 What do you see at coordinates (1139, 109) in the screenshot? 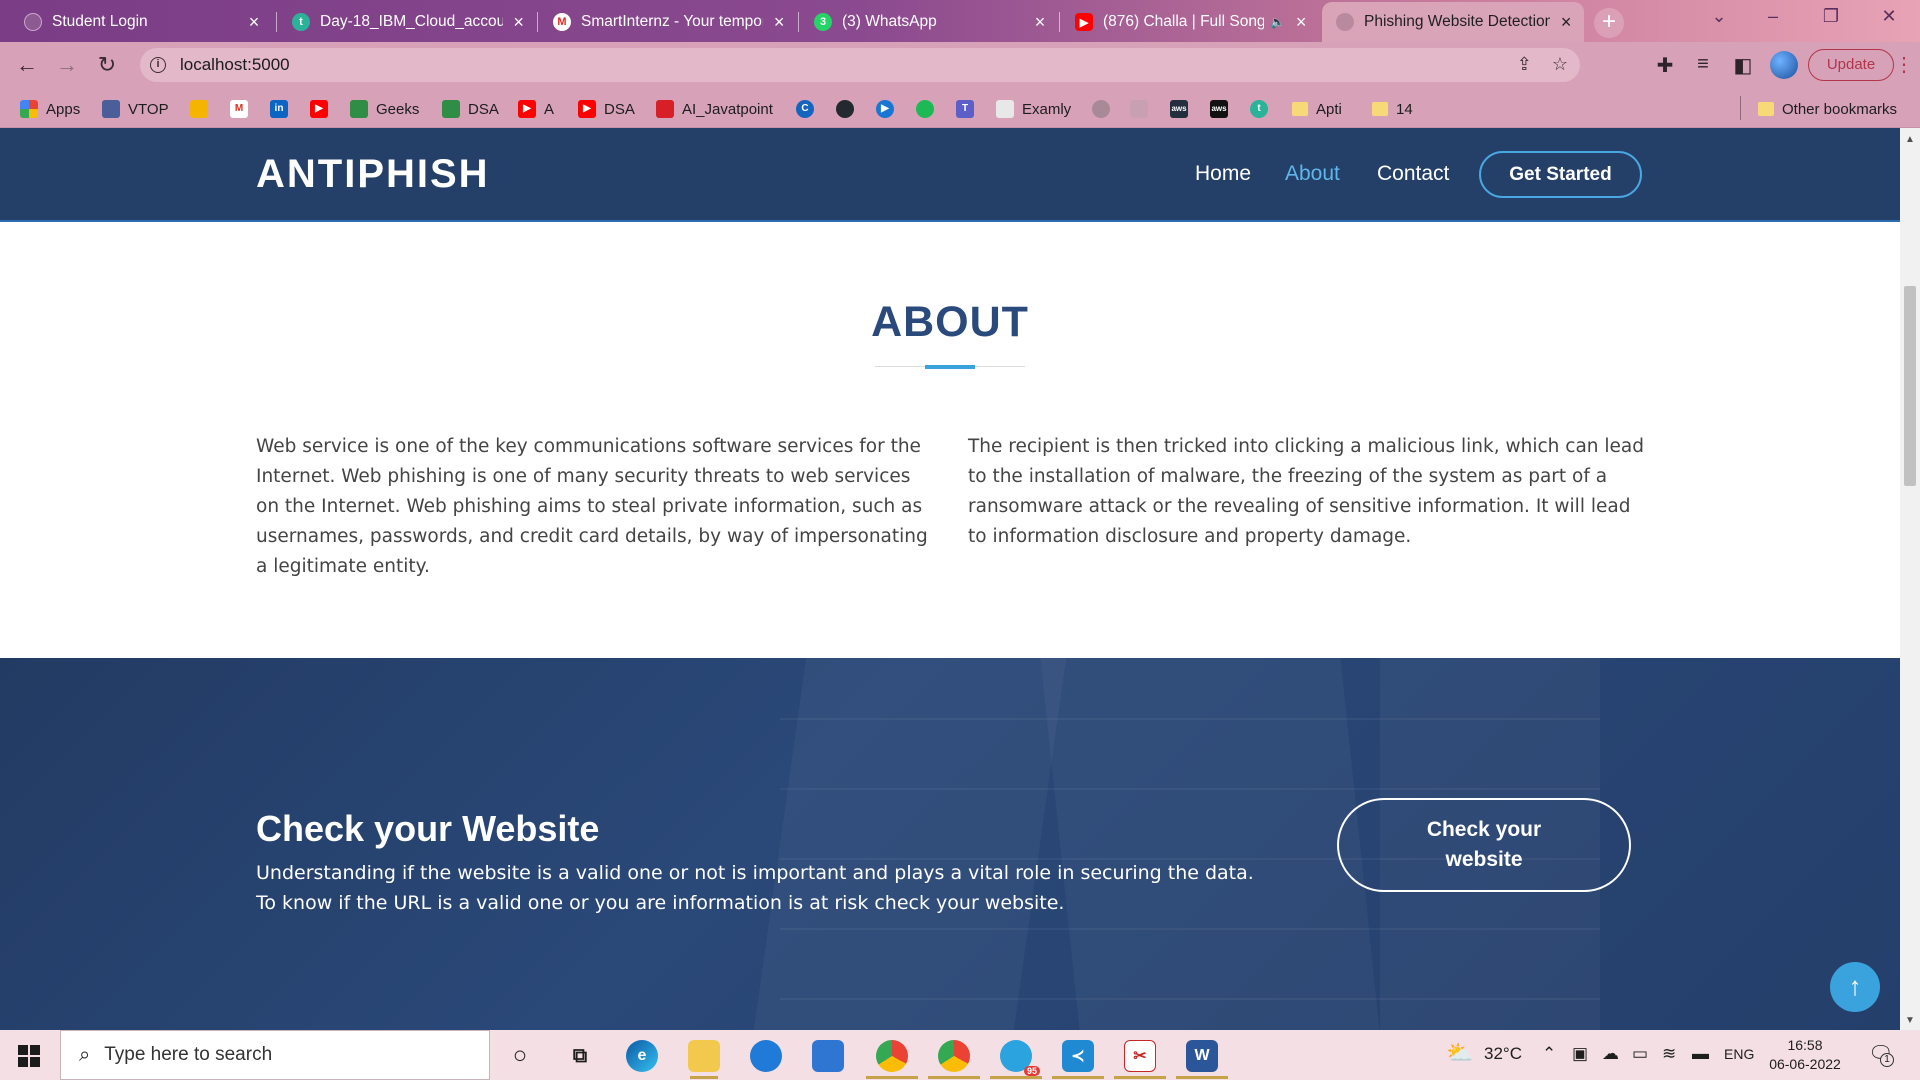
I see `bookmark-chart` at bounding box center [1139, 109].